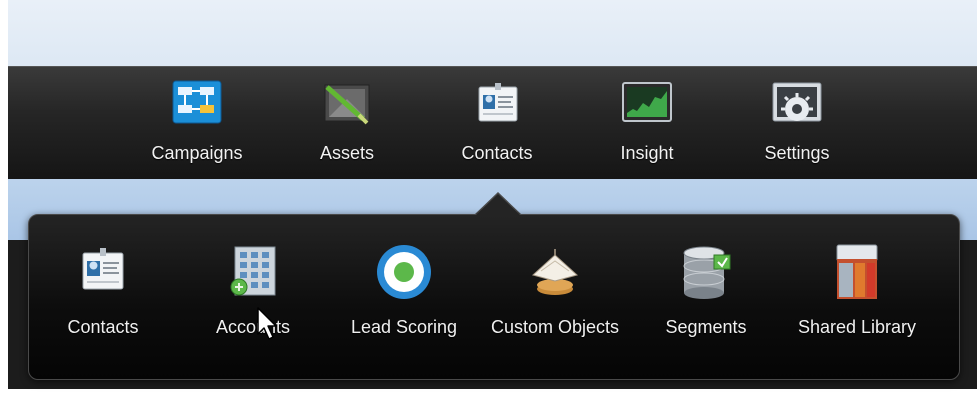 This screenshot has width=977, height=393. I want to click on popup-pointer-fill, so click(498, 204).